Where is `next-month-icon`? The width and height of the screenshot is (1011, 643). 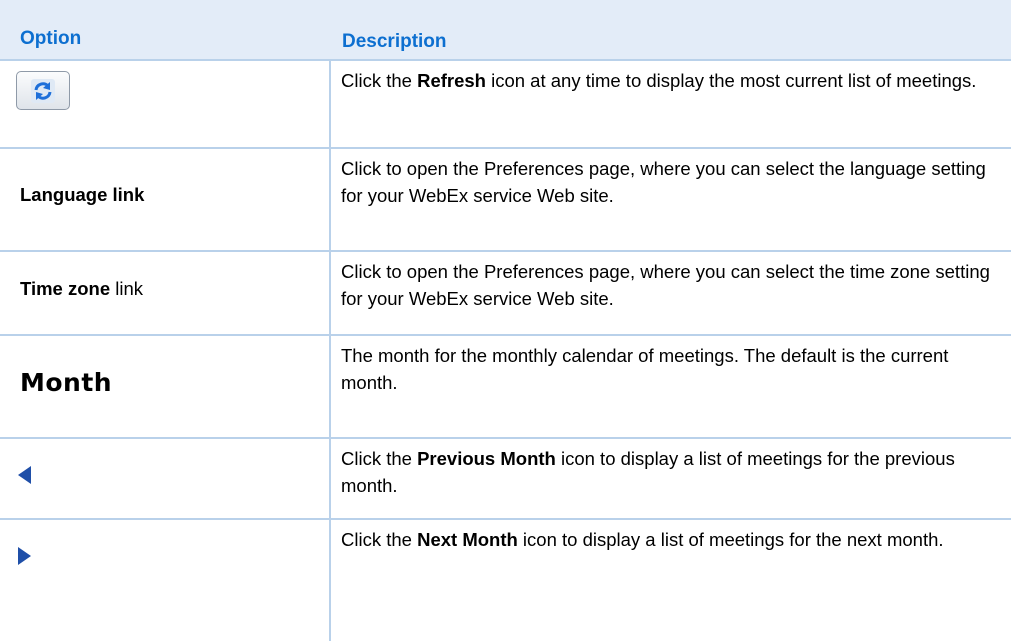
next-month-icon is located at coordinates (24, 556).